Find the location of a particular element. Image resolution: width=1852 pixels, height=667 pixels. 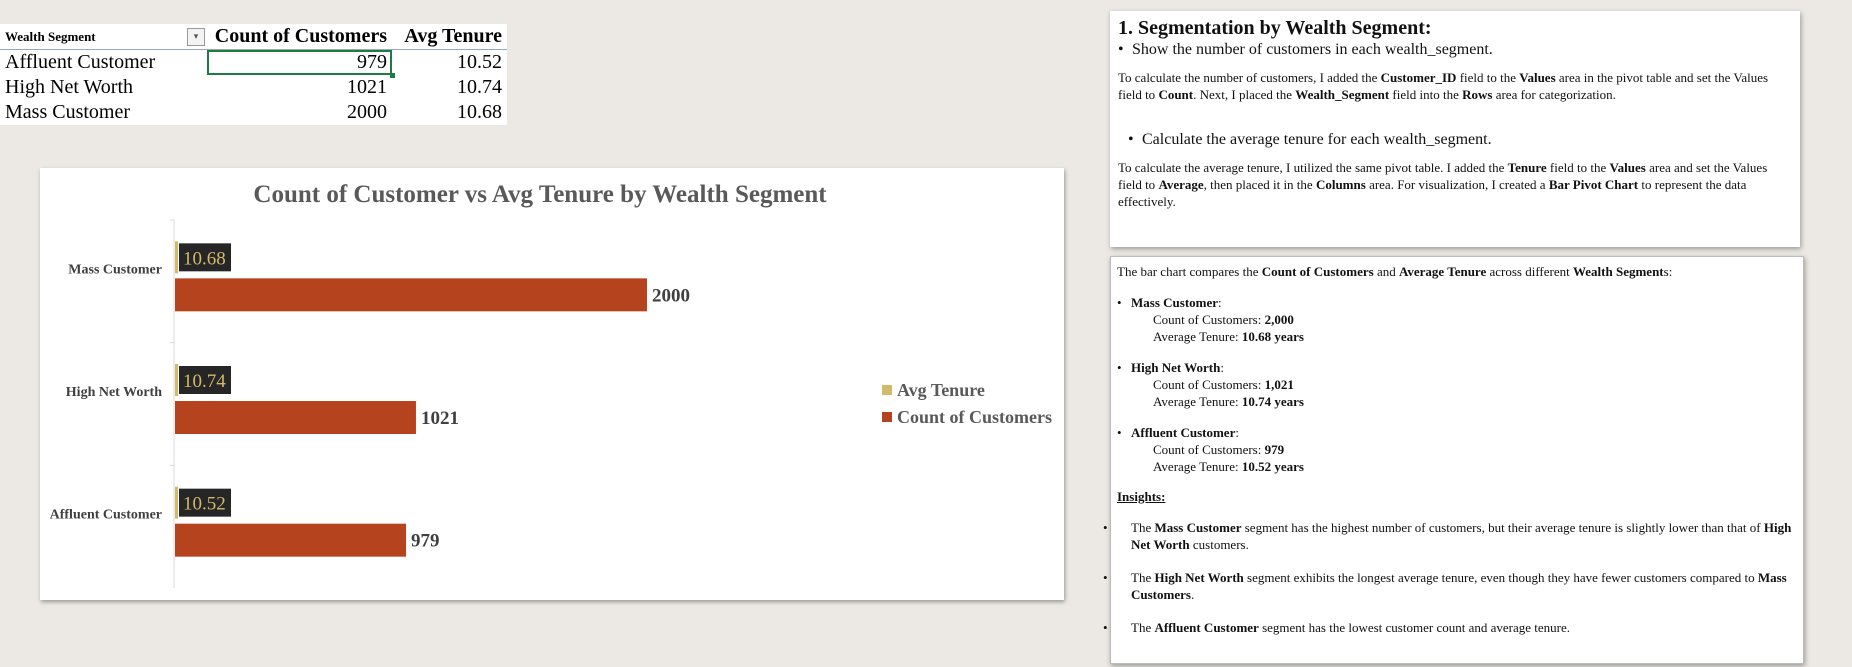

table-row: High Net Worth 1021 10.74 is located at coordinates (253, 87).